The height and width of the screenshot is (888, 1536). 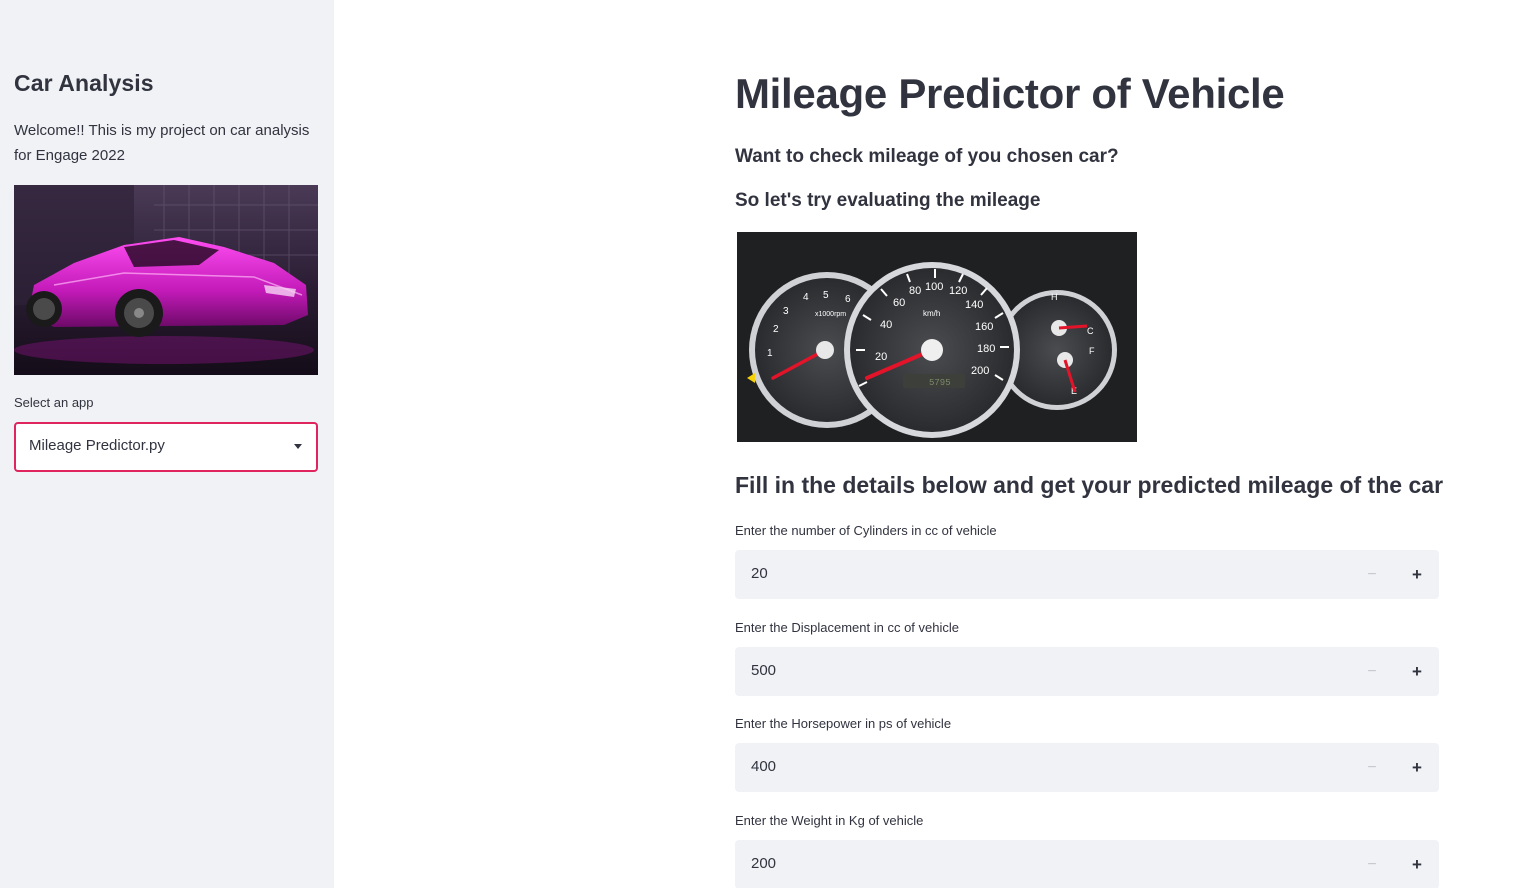 I want to click on displacement-label: Enter the Displacement in cc of vehicle, so click(x=847, y=627).